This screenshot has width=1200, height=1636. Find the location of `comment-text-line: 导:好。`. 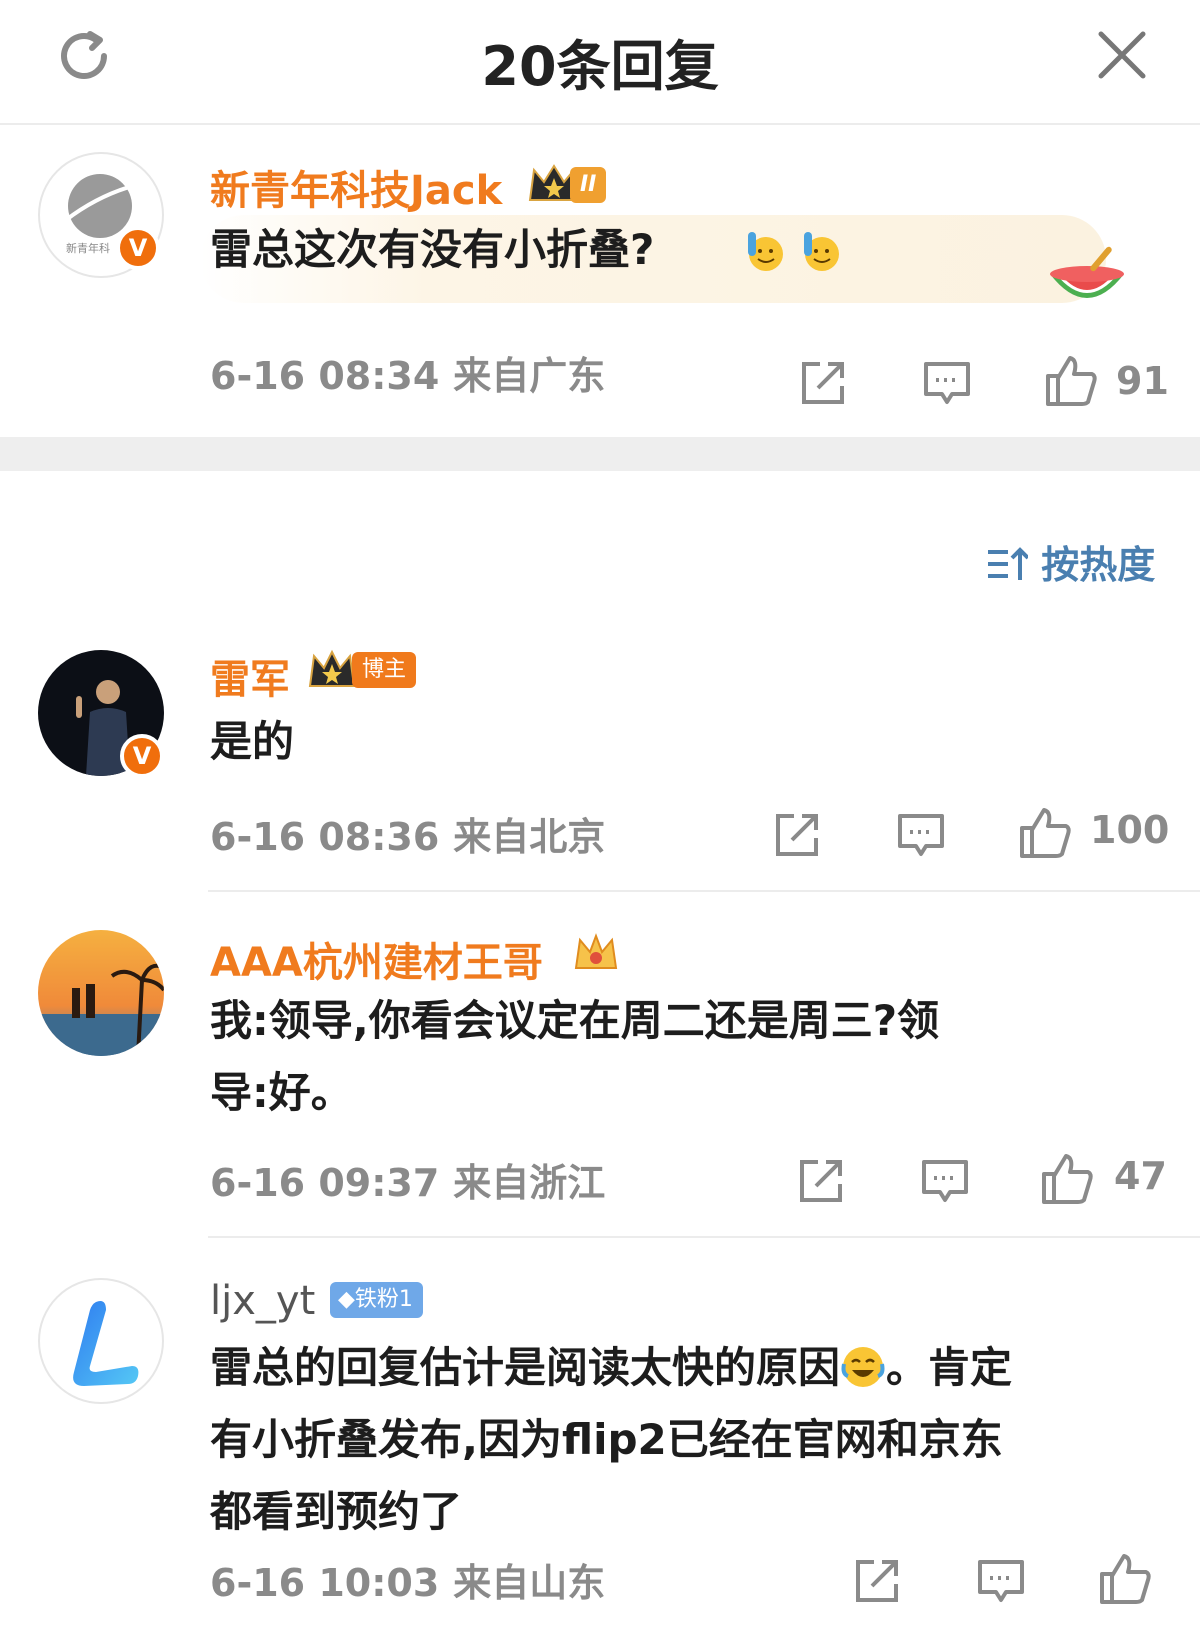

comment-text-line: 导:好。 is located at coordinates (281, 1092).